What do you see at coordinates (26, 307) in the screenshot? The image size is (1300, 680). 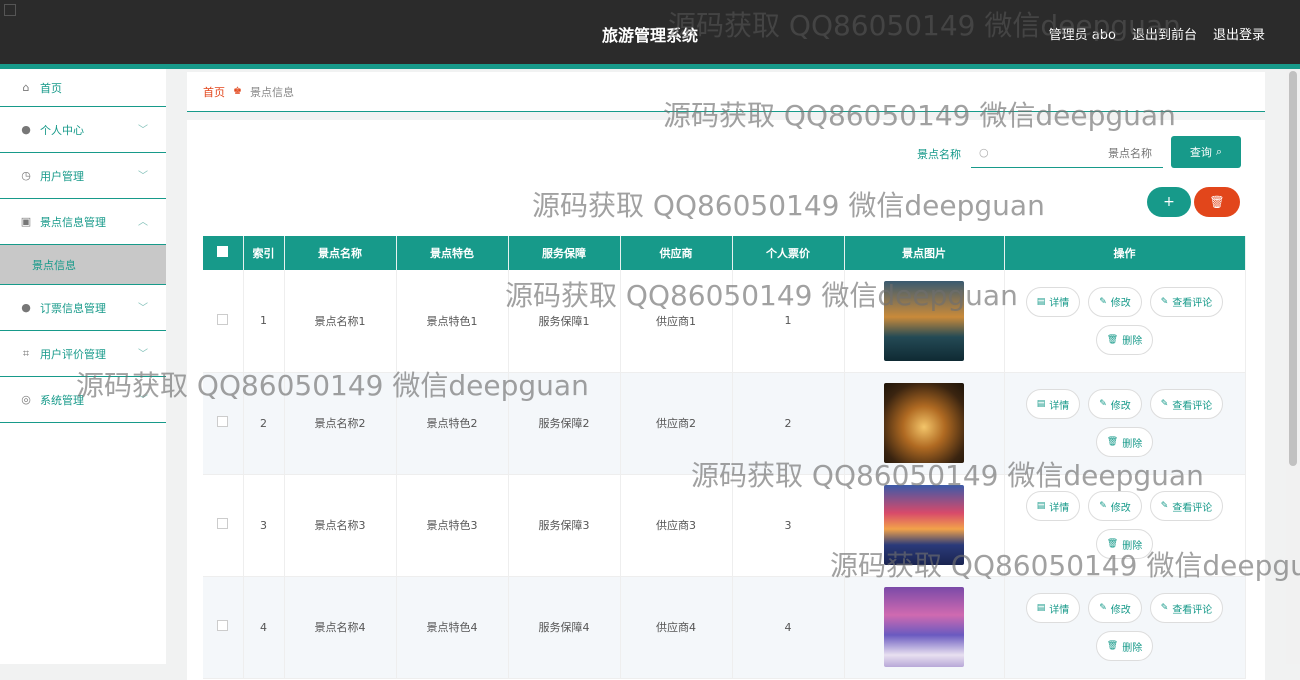 I see `bulb-icon: ●` at bounding box center [26, 307].